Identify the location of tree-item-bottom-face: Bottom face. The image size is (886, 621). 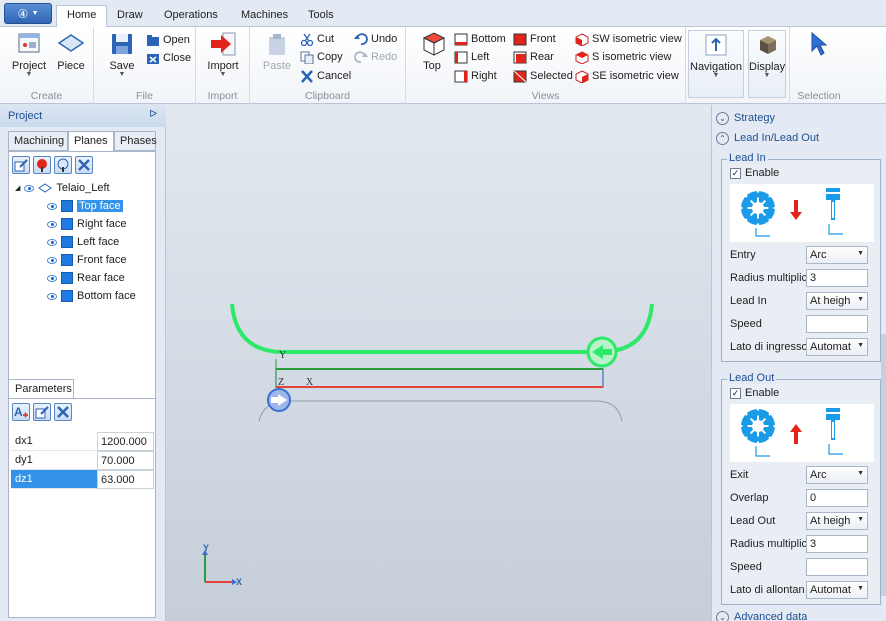
(91, 296).